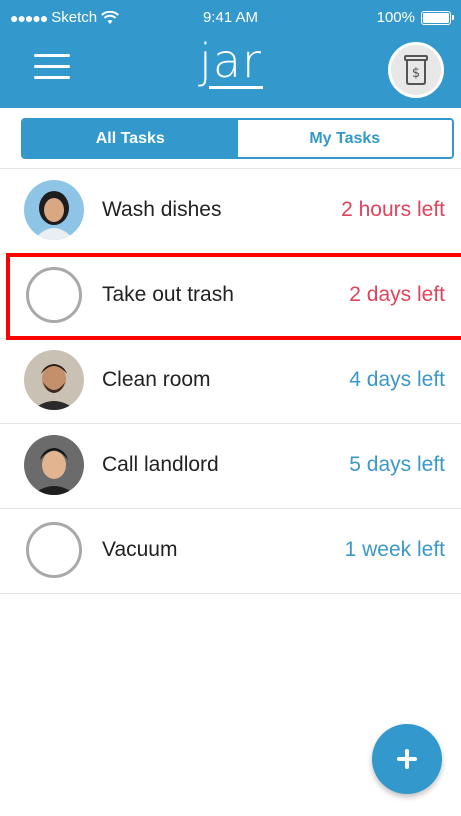 Image resolution: width=461 pixels, height=816 pixels. Describe the element at coordinates (397, 464) in the screenshot. I see `task-due: 5 days left` at that location.